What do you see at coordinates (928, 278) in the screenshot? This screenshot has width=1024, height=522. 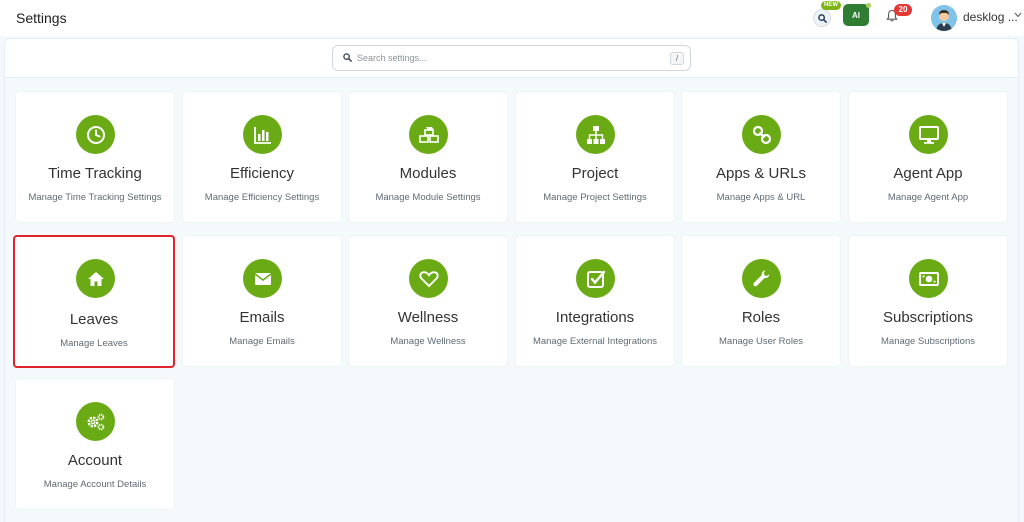 I see `money-icon` at bounding box center [928, 278].